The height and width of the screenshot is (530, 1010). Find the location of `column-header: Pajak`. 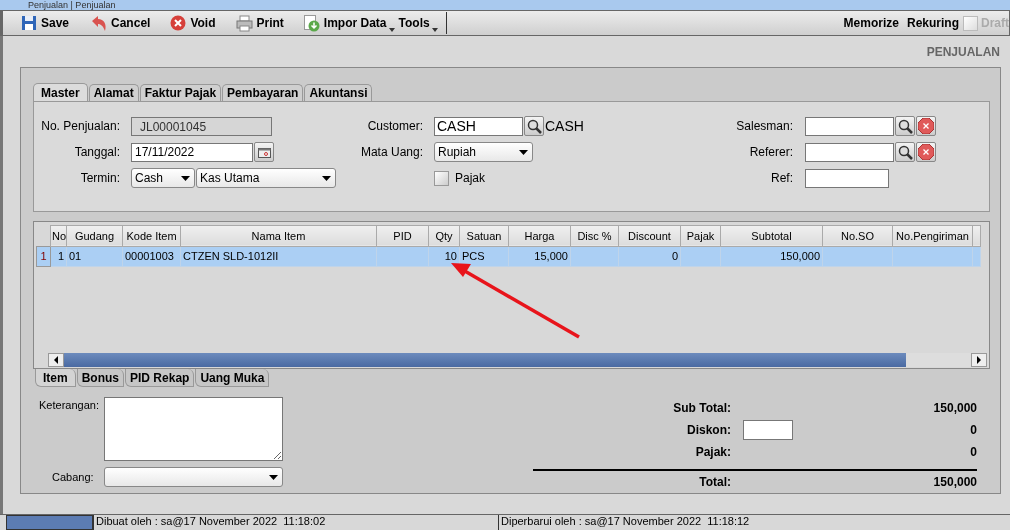

column-header: Pajak is located at coordinates (700, 236).